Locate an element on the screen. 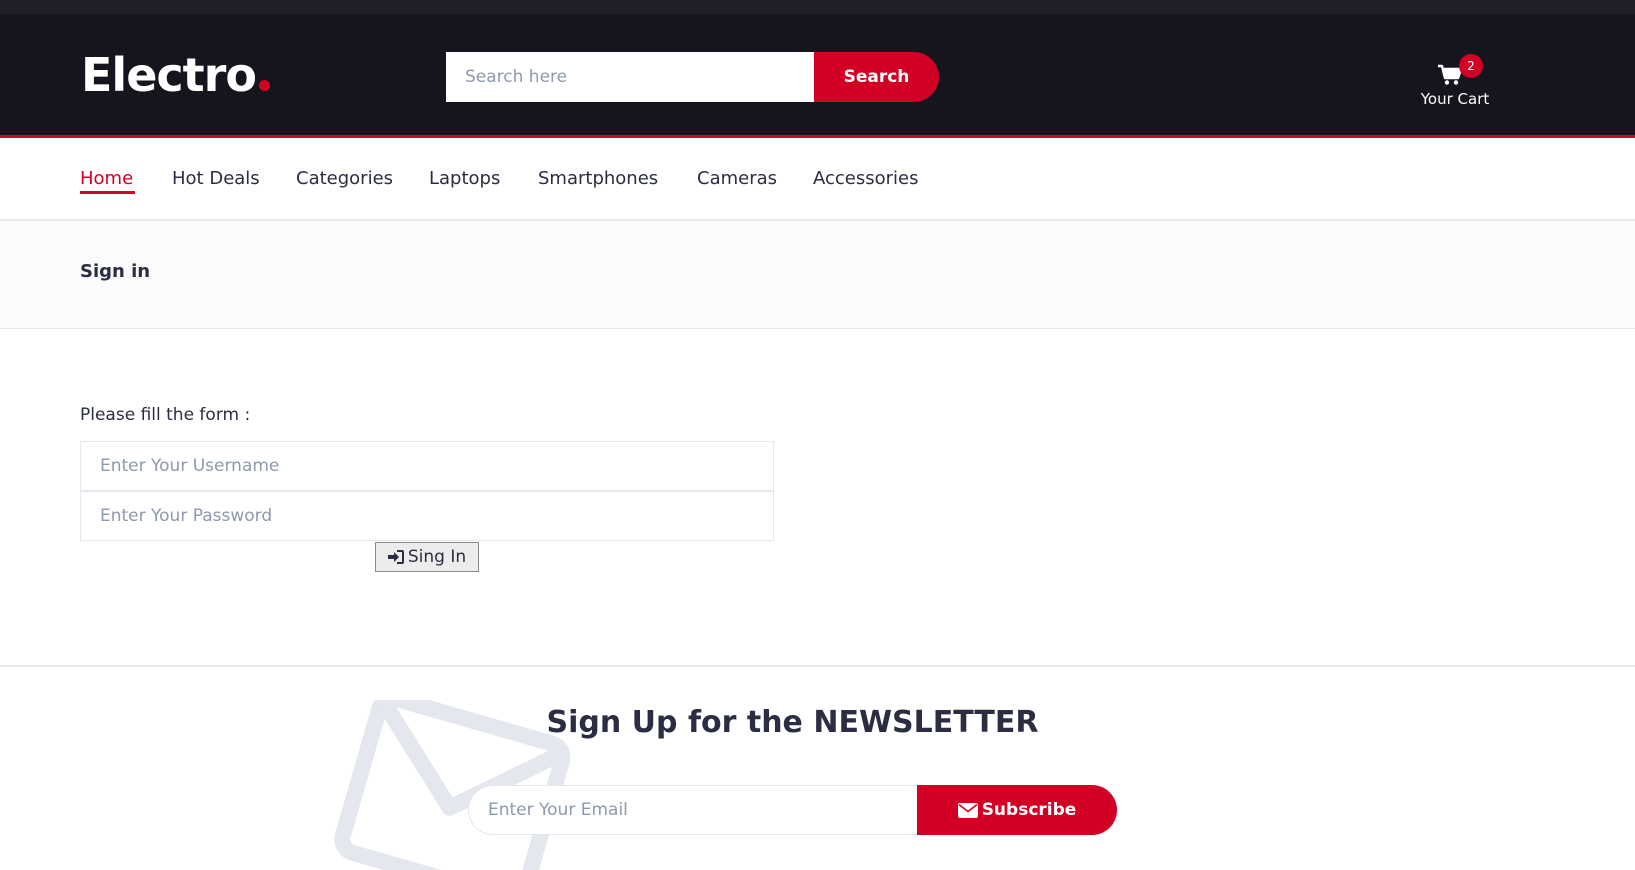 This screenshot has height=870, width=1635. sign-in-icon is located at coordinates (395, 557).